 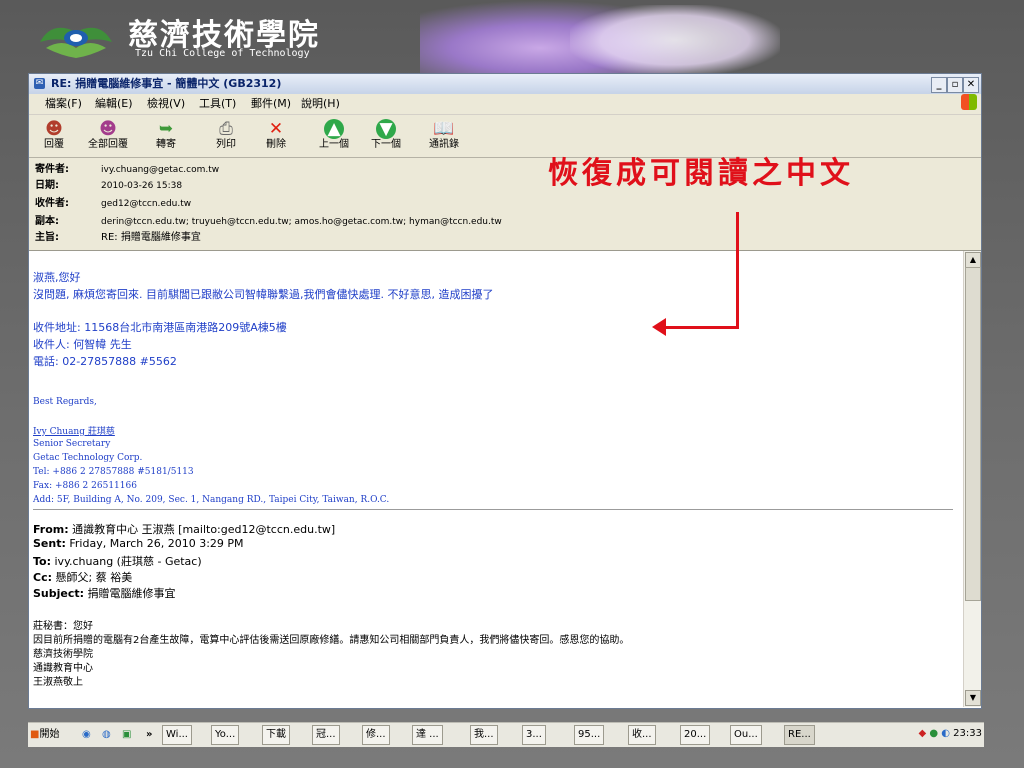 What do you see at coordinates (104, 593) in the screenshot?
I see `quoted-subject: Subject: 捐贈電腦維修事宜` at bounding box center [104, 593].